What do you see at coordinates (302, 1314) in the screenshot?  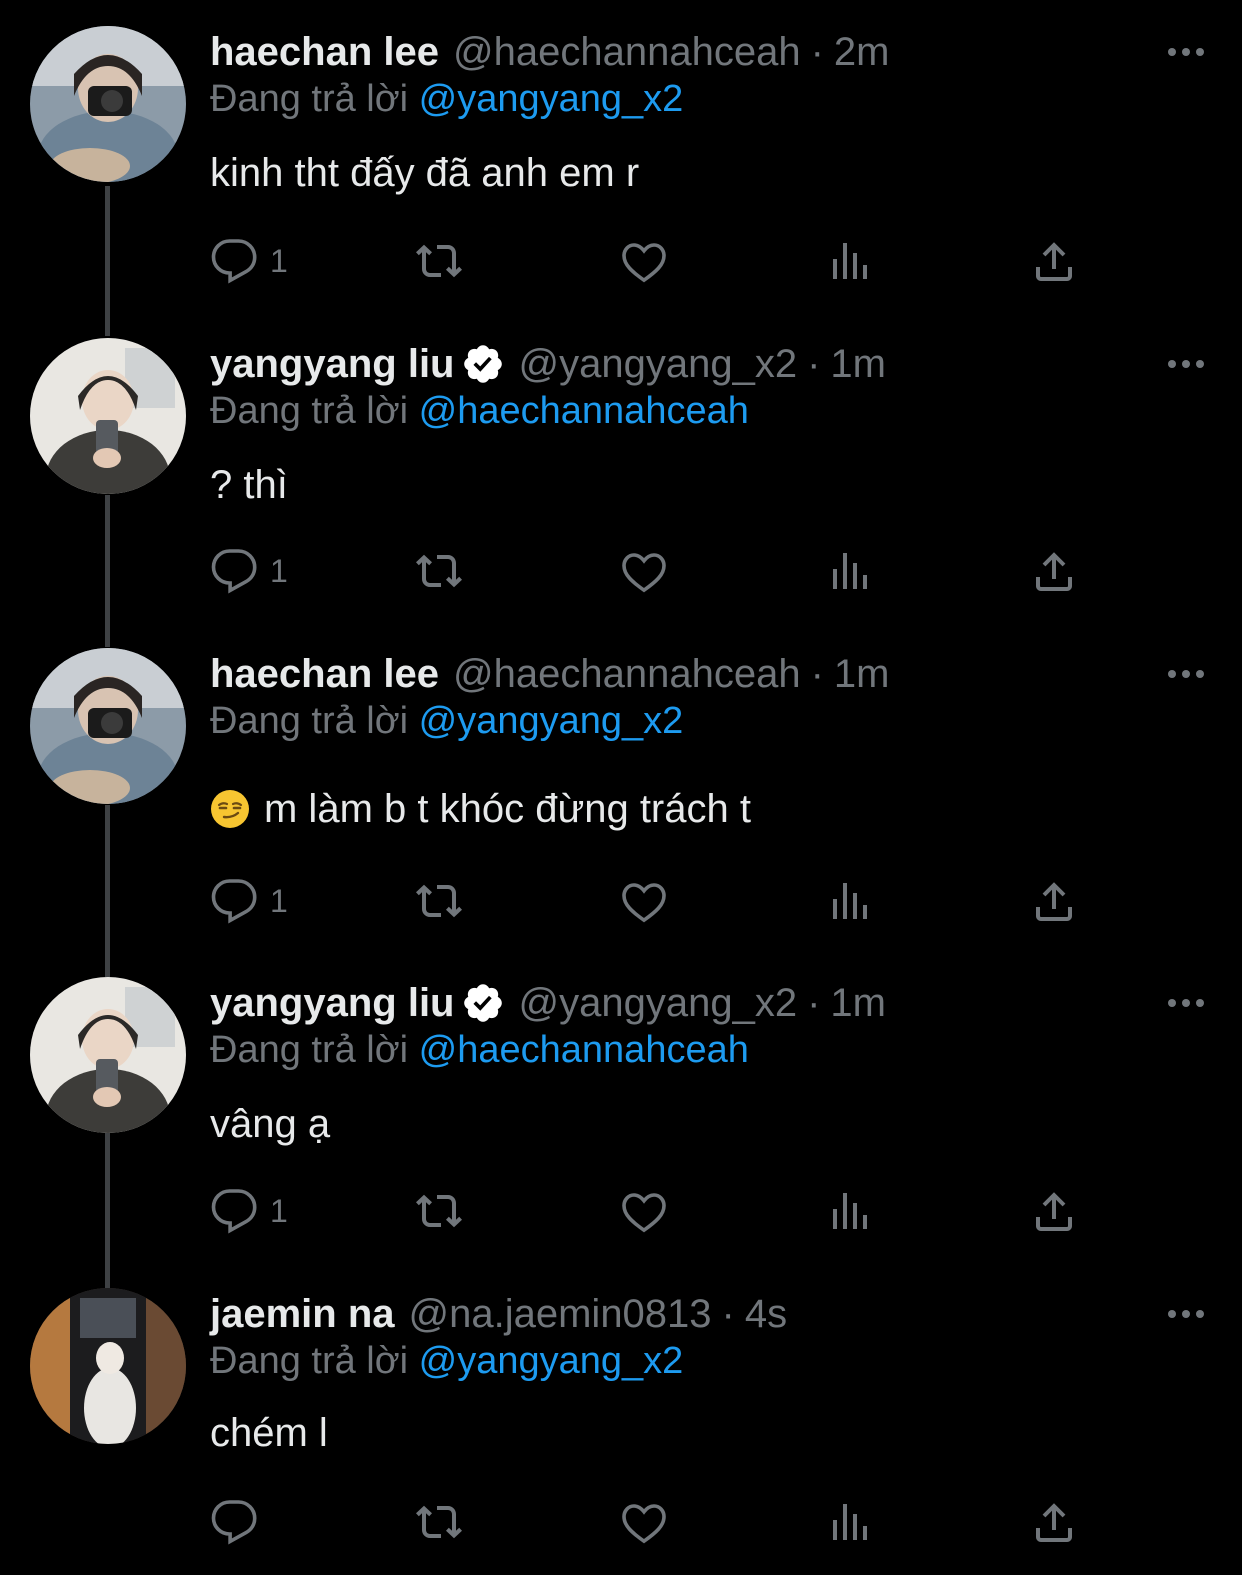 I see `display-name: jaemin na` at bounding box center [302, 1314].